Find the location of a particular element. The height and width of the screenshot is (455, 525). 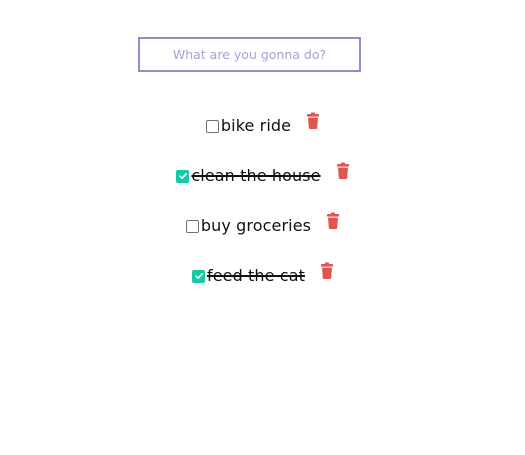

todo-item: feed the cat is located at coordinates (262, 275).